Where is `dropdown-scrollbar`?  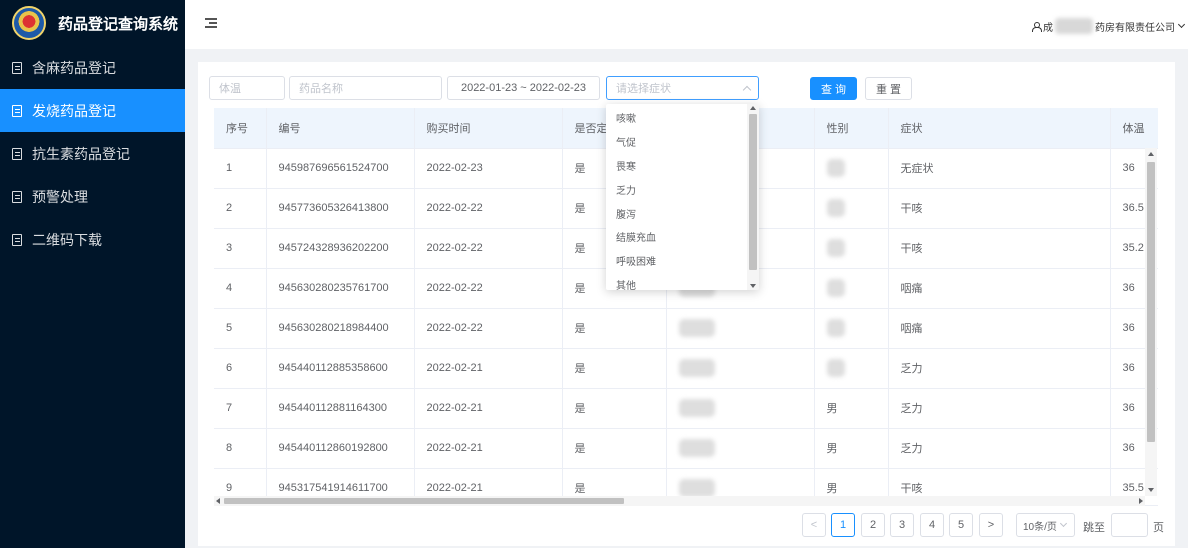
dropdown-scrollbar is located at coordinates (753, 197).